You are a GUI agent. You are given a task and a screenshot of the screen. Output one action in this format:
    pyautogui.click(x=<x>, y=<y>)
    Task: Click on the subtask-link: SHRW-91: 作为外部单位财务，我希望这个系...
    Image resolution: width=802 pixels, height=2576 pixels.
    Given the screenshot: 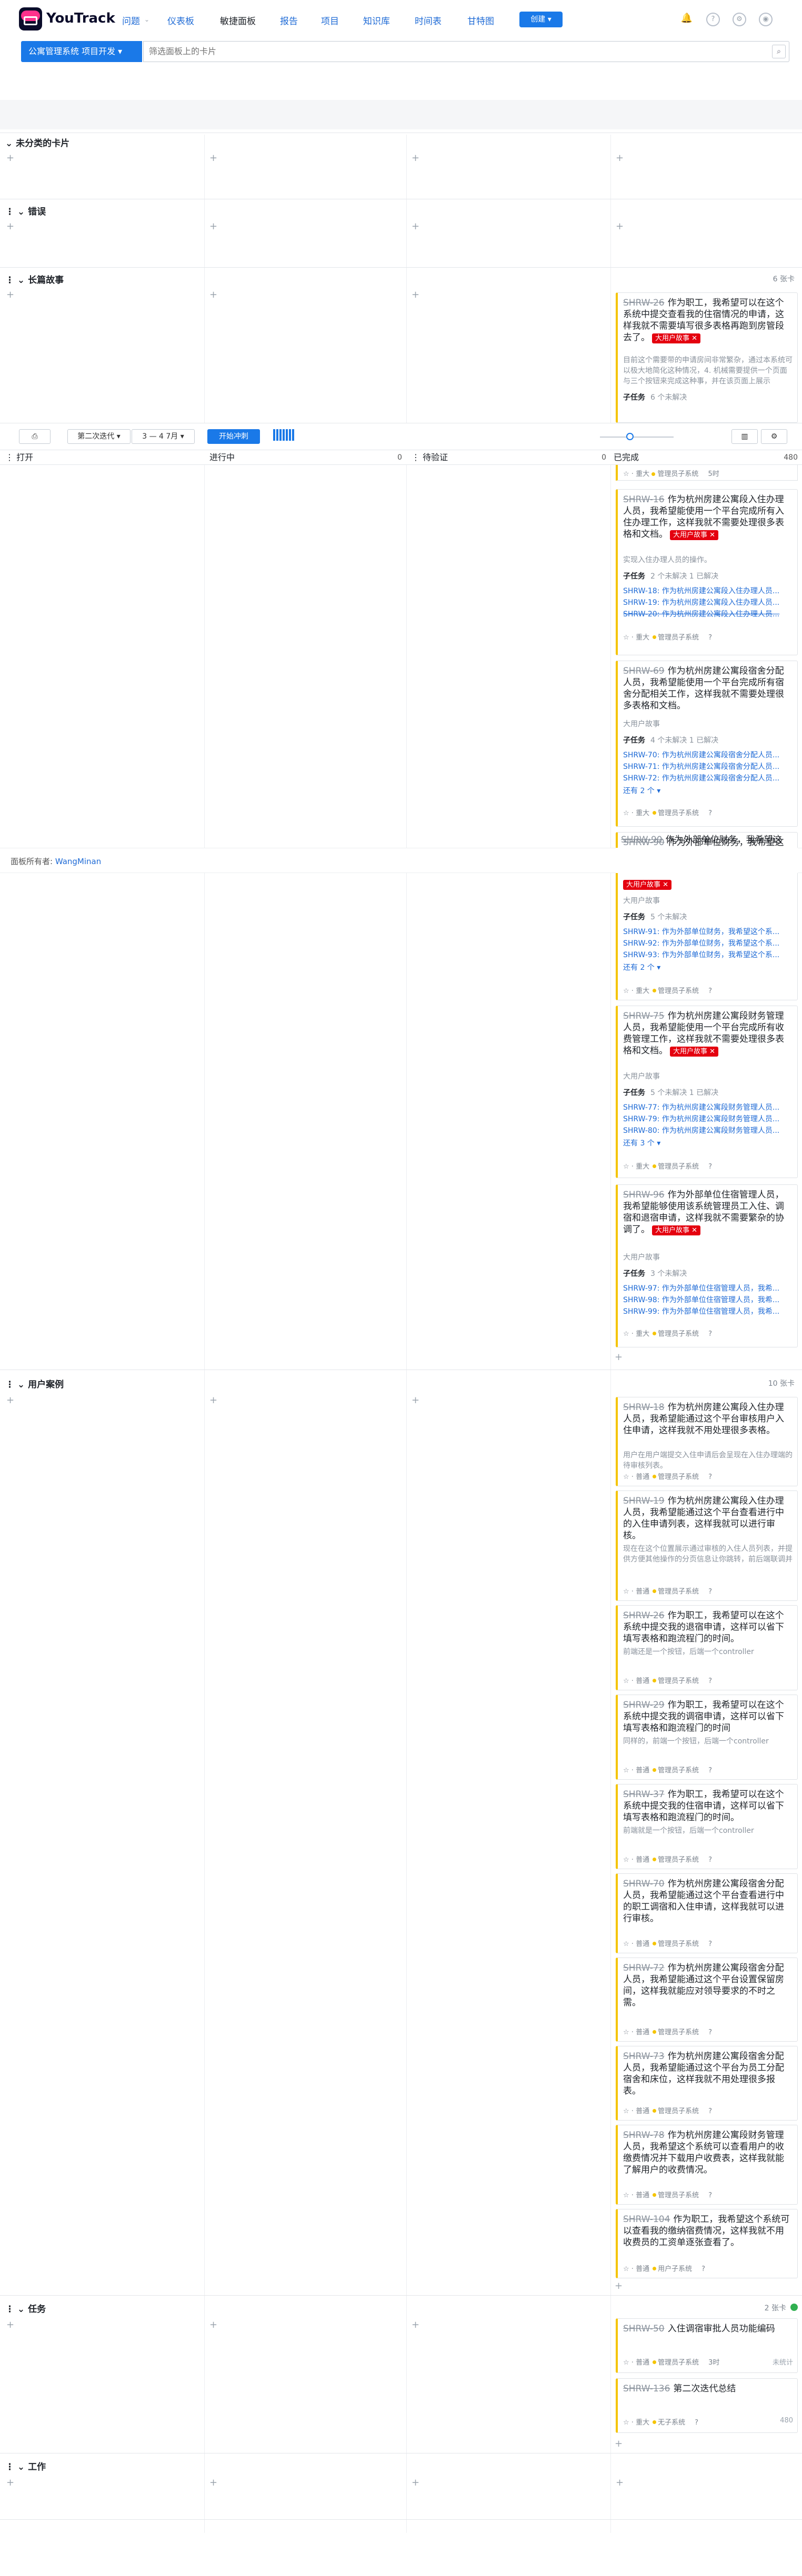 What is the action you would take?
    pyautogui.click(x=708, y=932)
    